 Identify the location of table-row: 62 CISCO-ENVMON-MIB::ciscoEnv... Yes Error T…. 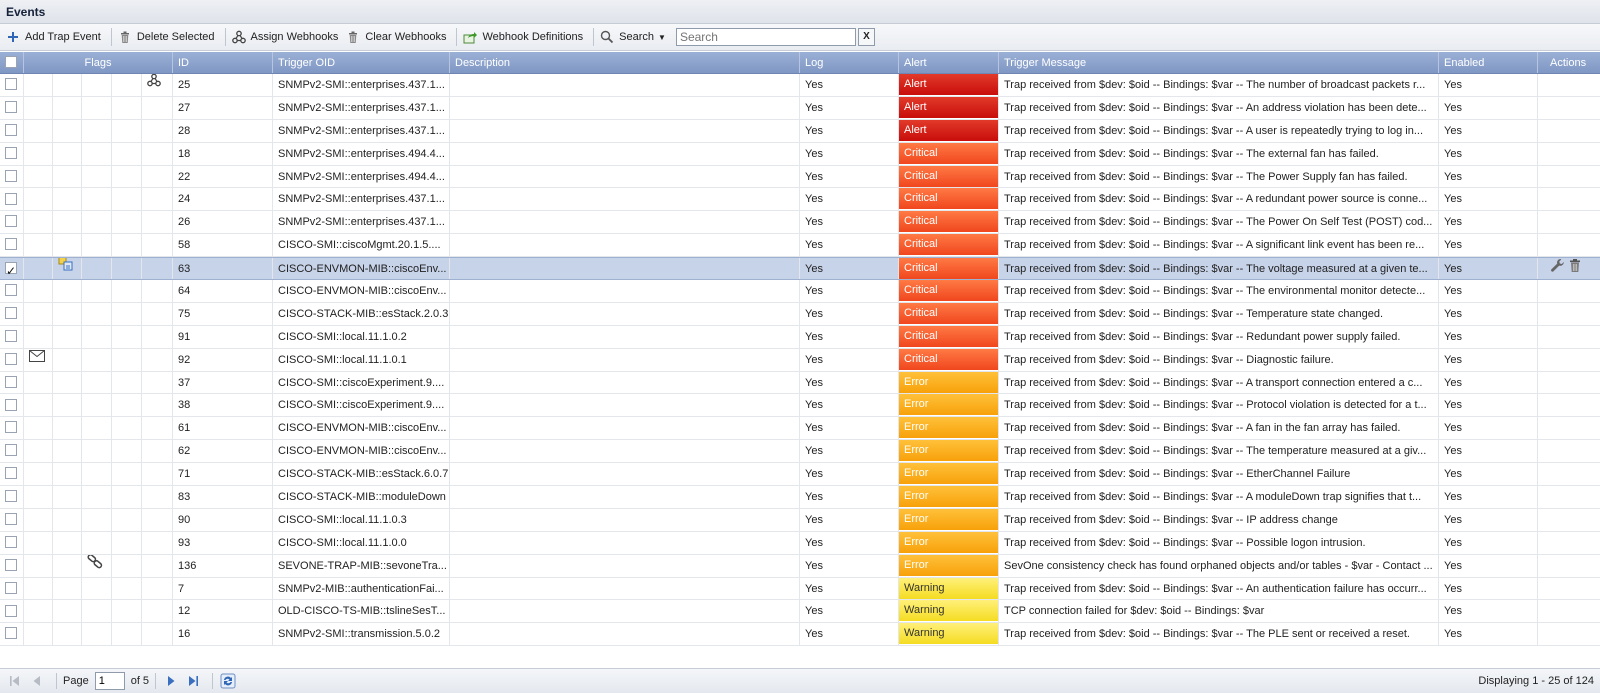
(800, 452).